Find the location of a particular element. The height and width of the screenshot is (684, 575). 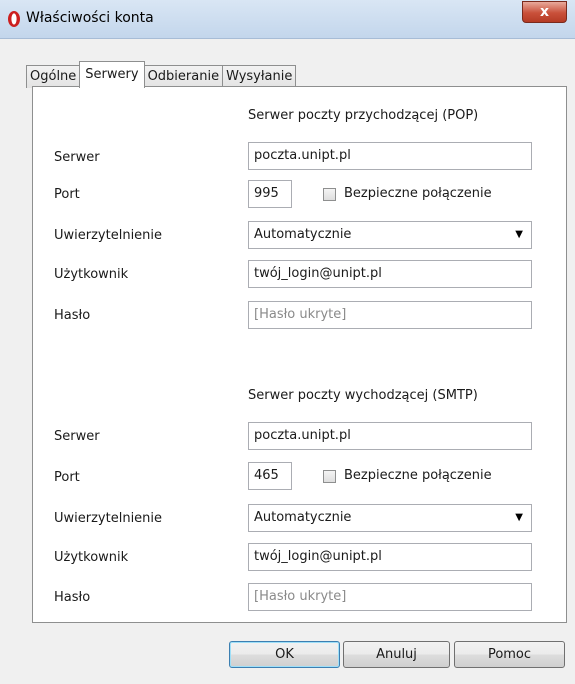

tab-servers: Serwery is located at coordinates (112, 74).